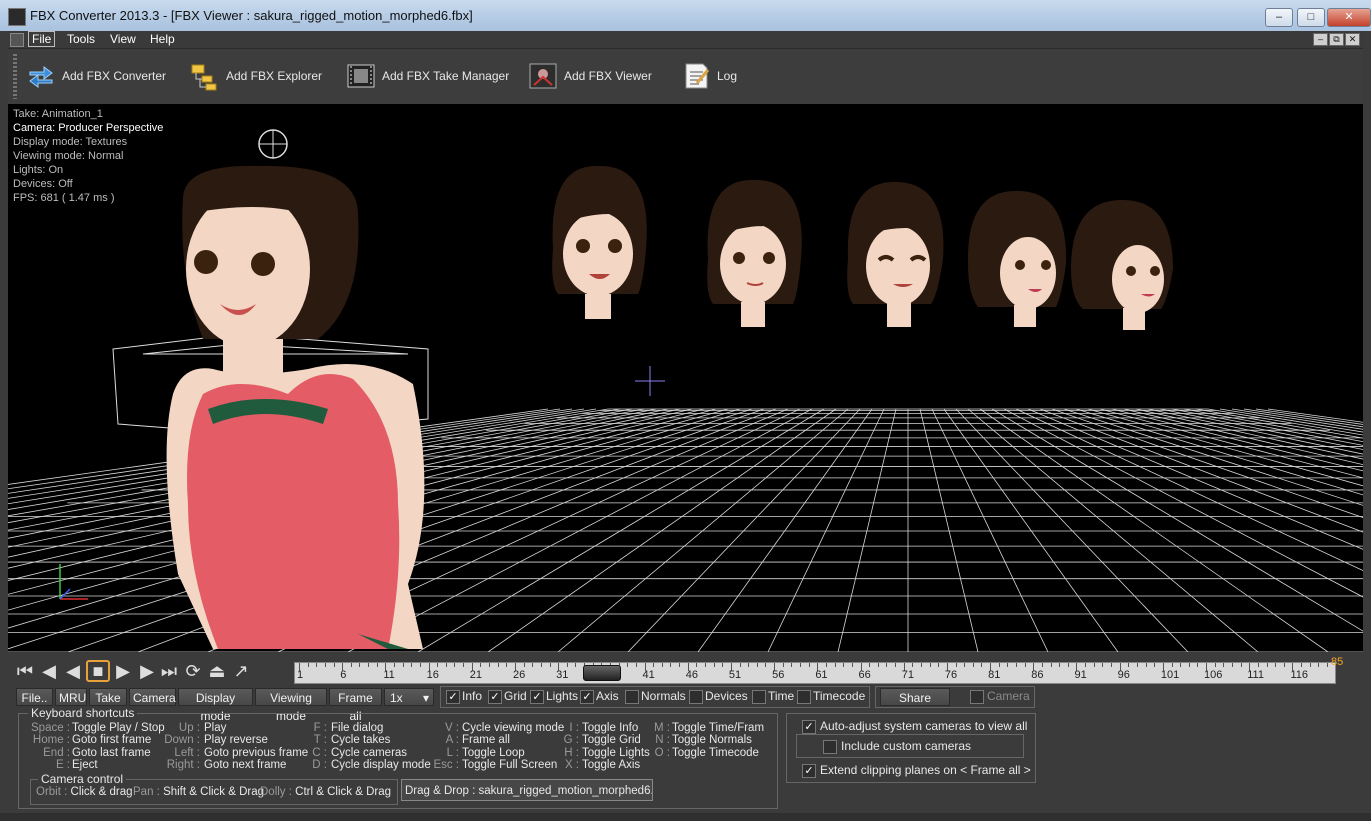 The width and height of the screenshot is (1371, 821). Describe the element at coordinates (1311, 17) in the screenshot. I see `maximize-button: □` at that location.